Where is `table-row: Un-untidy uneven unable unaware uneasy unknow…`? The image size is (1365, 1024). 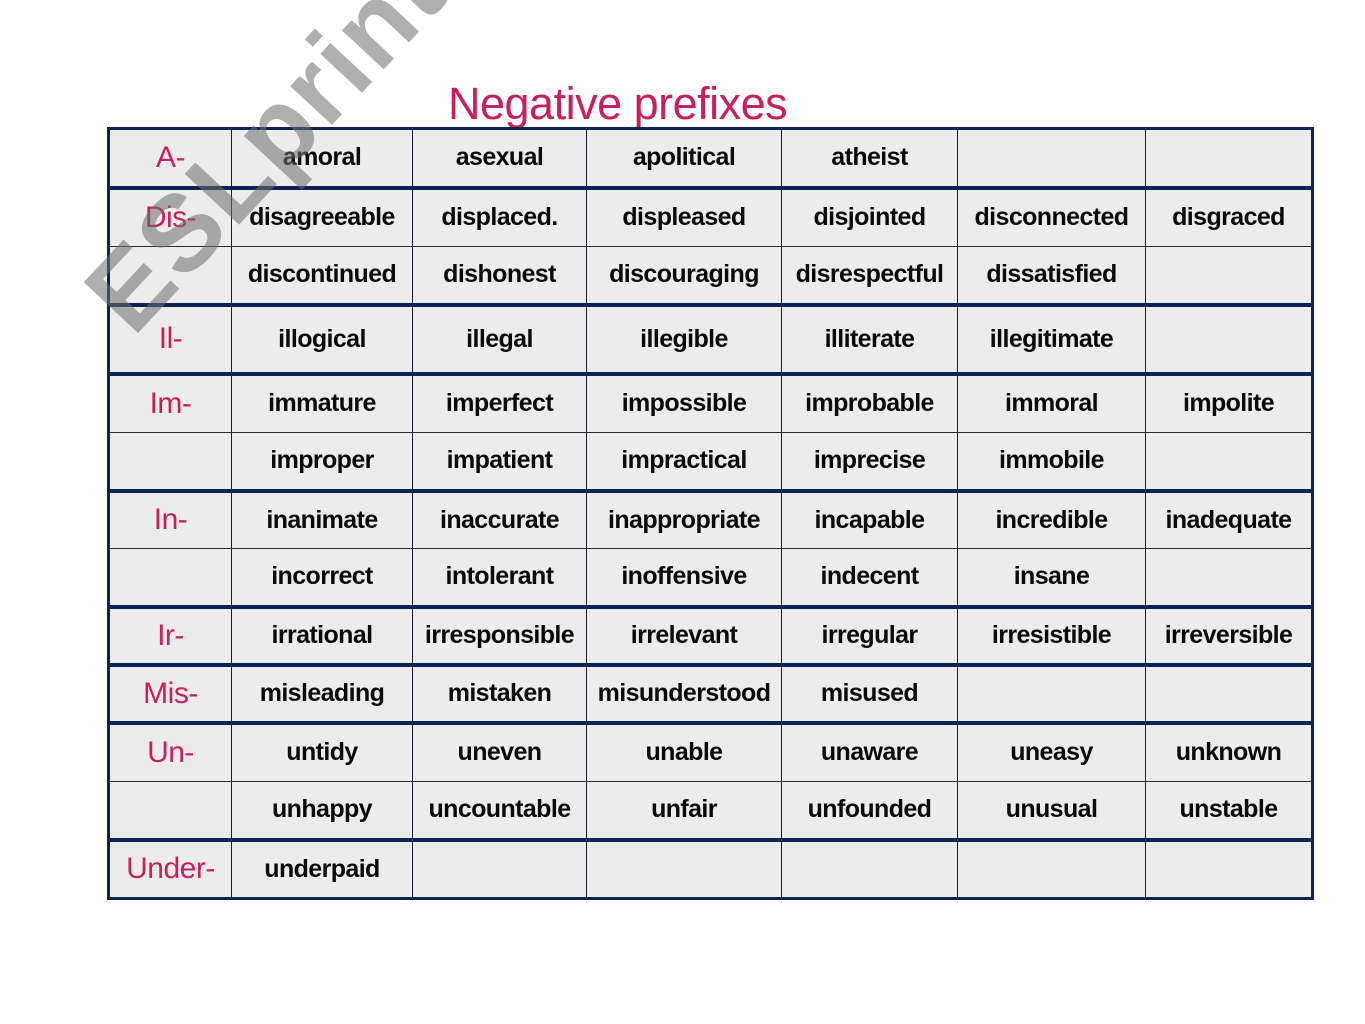
table-row: Un-untidy uneven unable unaware uneasy unknow… is located at coordinates (710, 751).